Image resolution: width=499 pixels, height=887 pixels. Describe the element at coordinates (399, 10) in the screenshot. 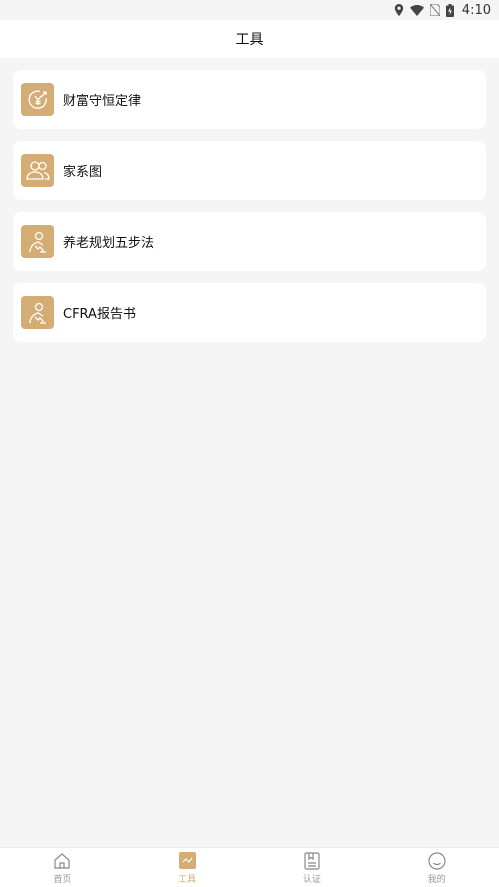

I see `location-icon` at that location.